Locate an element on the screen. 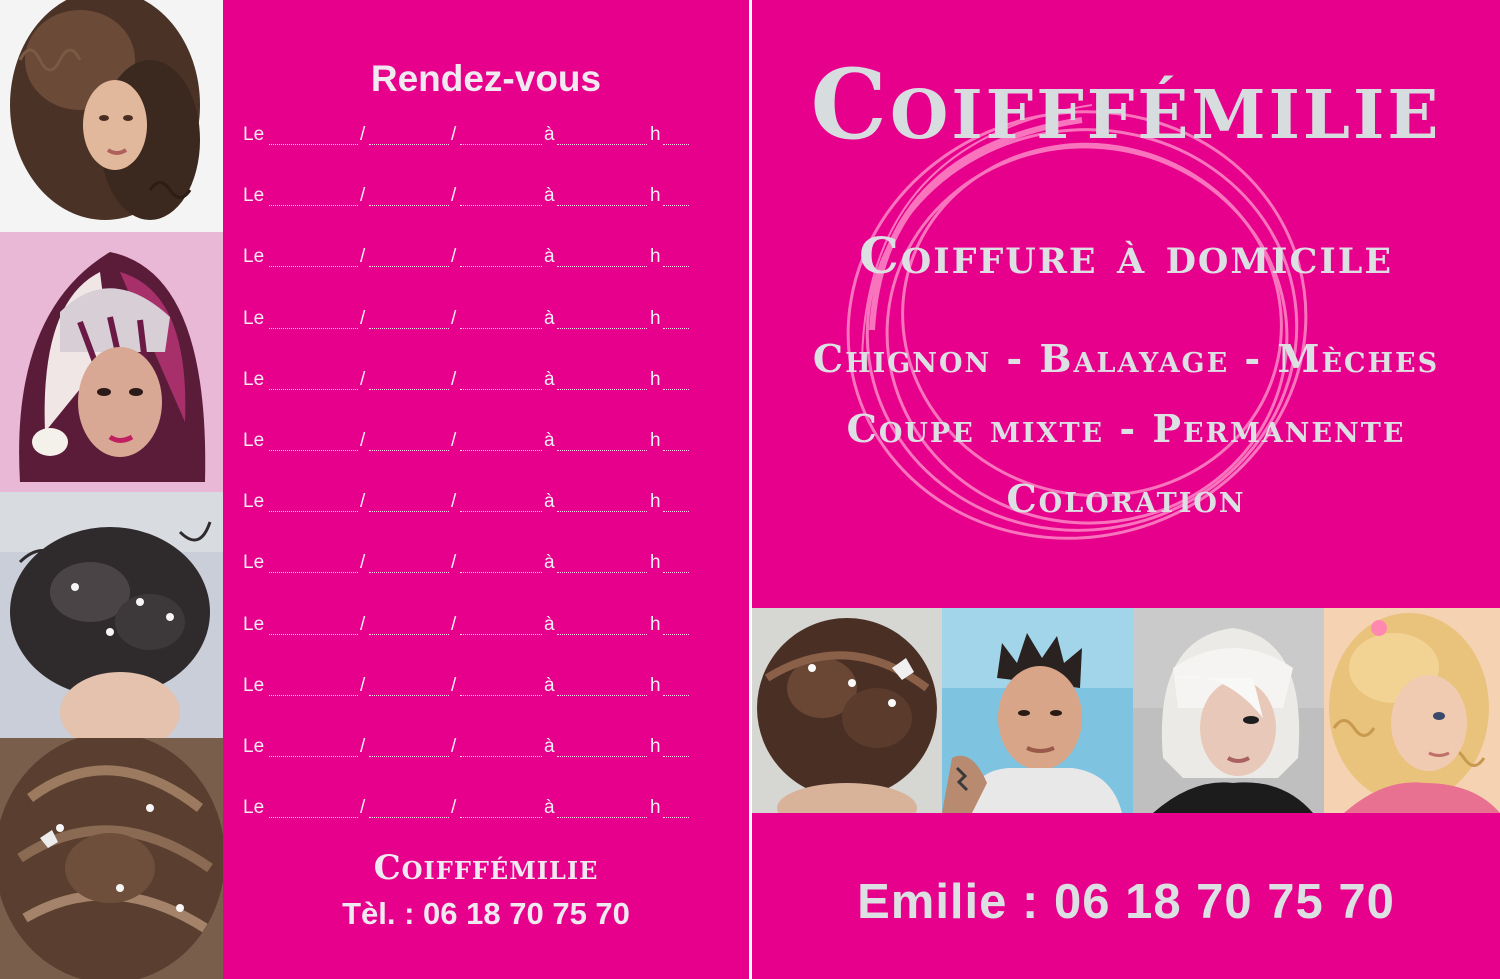  bridal-updo-image is located at coordinates (847, 710).